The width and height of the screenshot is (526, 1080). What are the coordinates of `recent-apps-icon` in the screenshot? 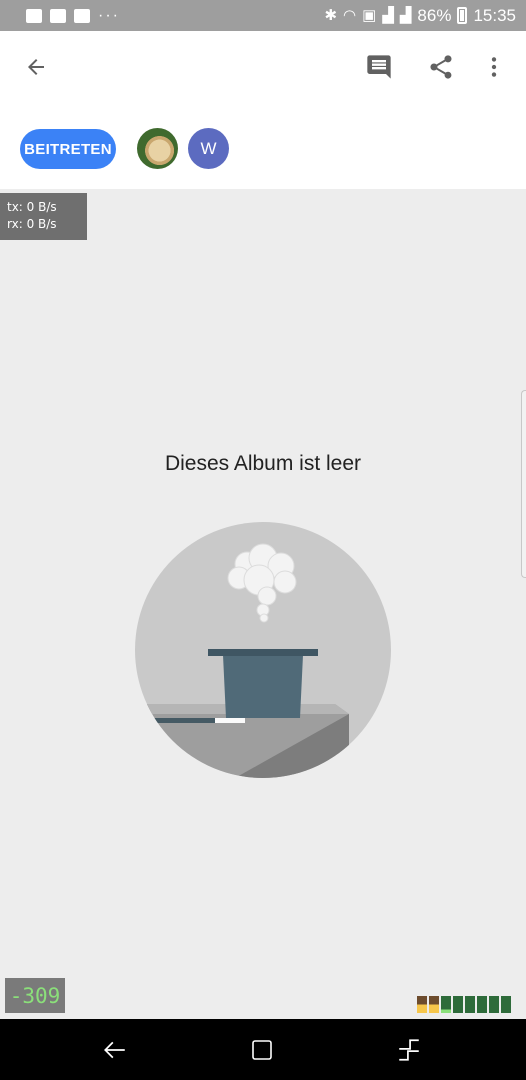 It's located at (409, 1050).